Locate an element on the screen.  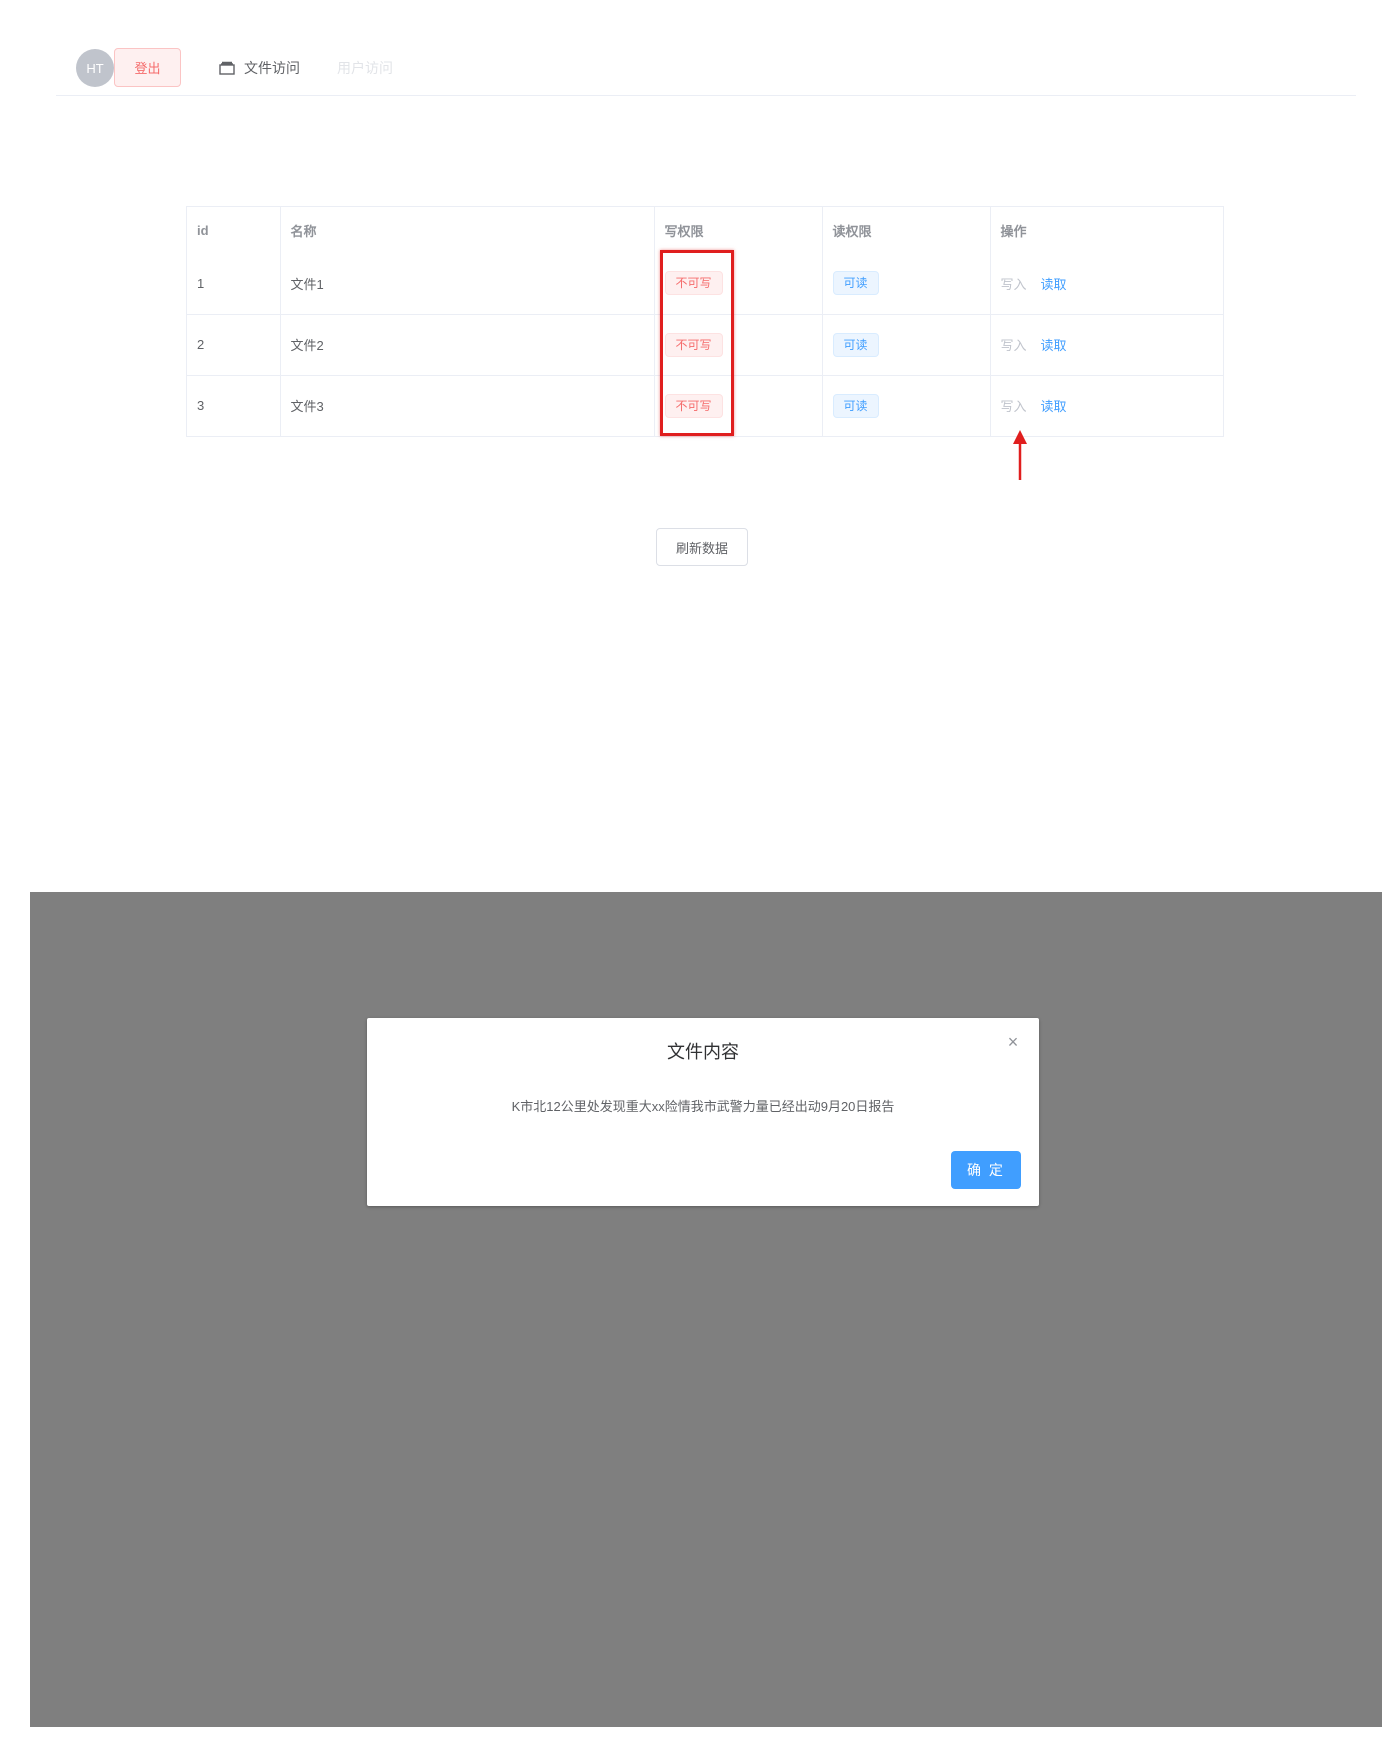
confirm-button: 确 定 is located at coordinates (986, 1170).